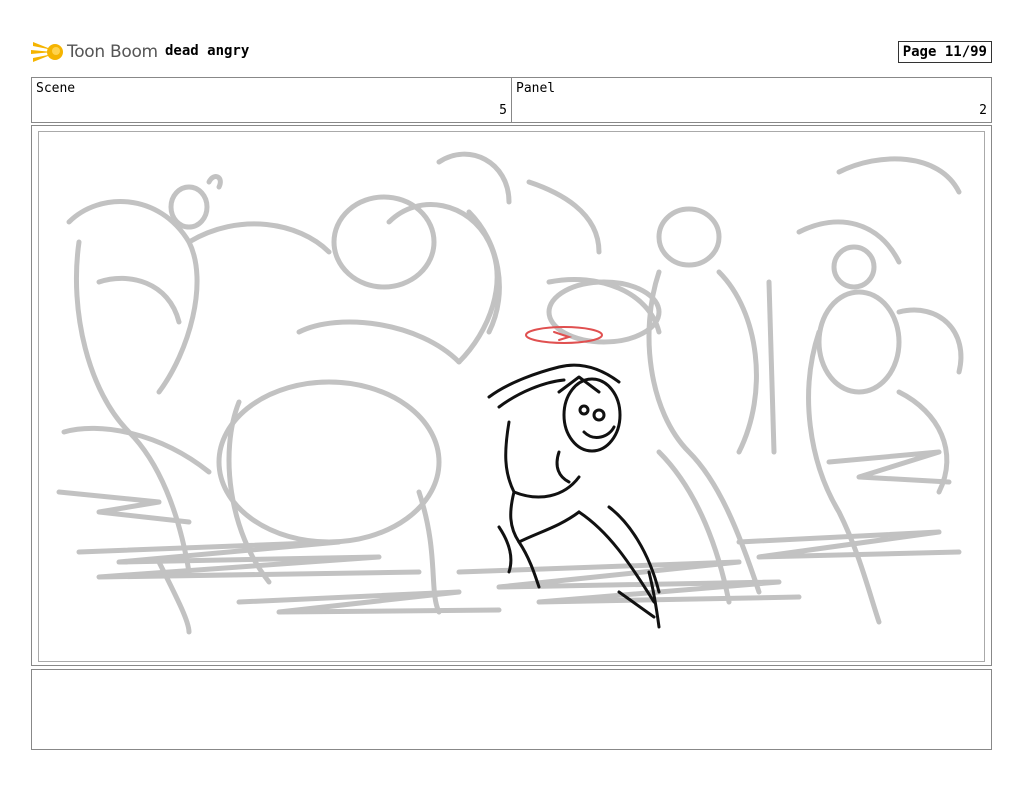 The height and width of the screenshot is (791, 1024). I want to click on panel-cell: Panel 2, so click(751, 100).